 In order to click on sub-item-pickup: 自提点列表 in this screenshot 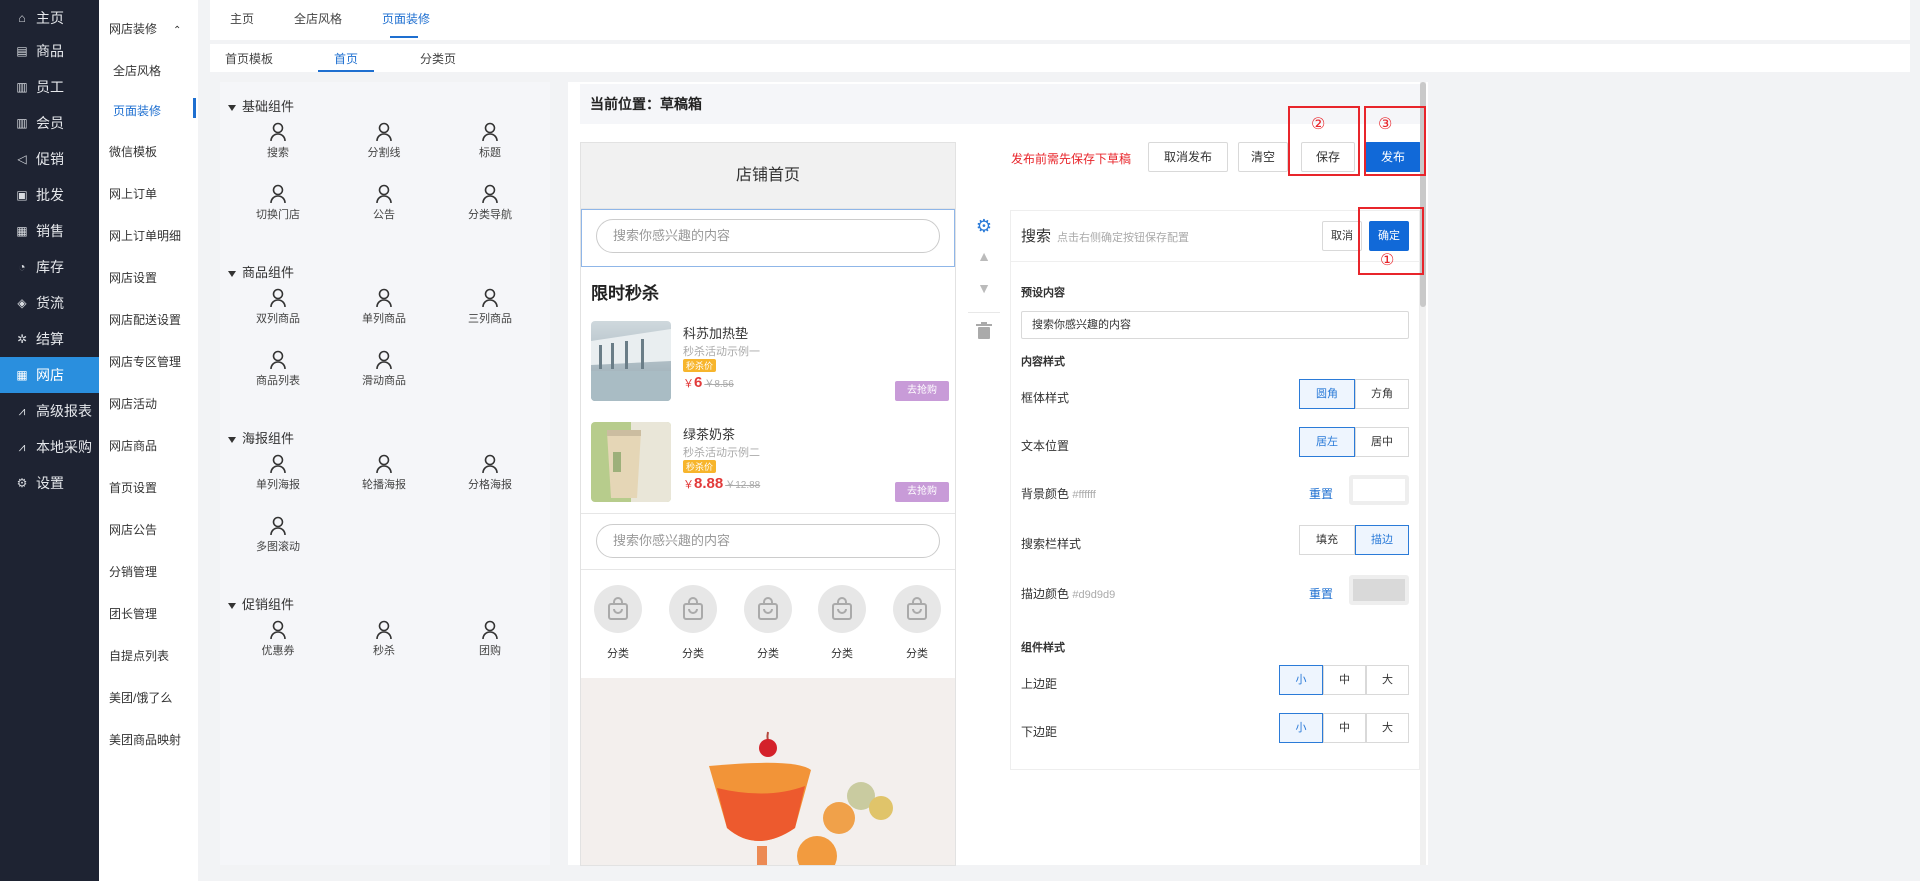, I will do `click(139, 655)`.